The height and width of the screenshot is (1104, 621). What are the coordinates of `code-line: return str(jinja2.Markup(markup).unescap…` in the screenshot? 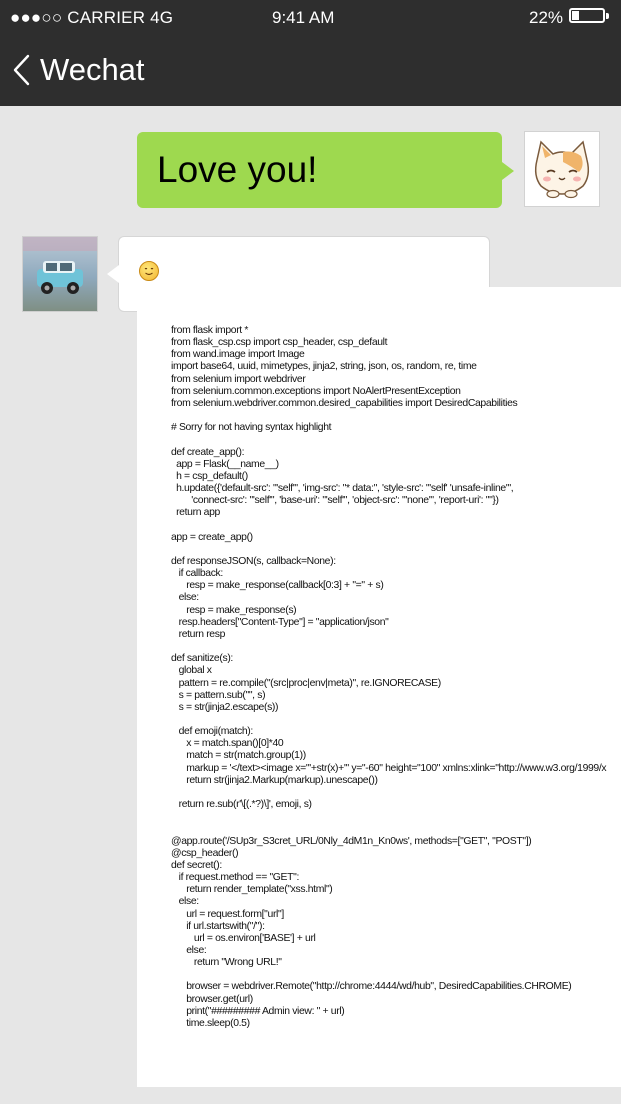 It's located at (274, 780).